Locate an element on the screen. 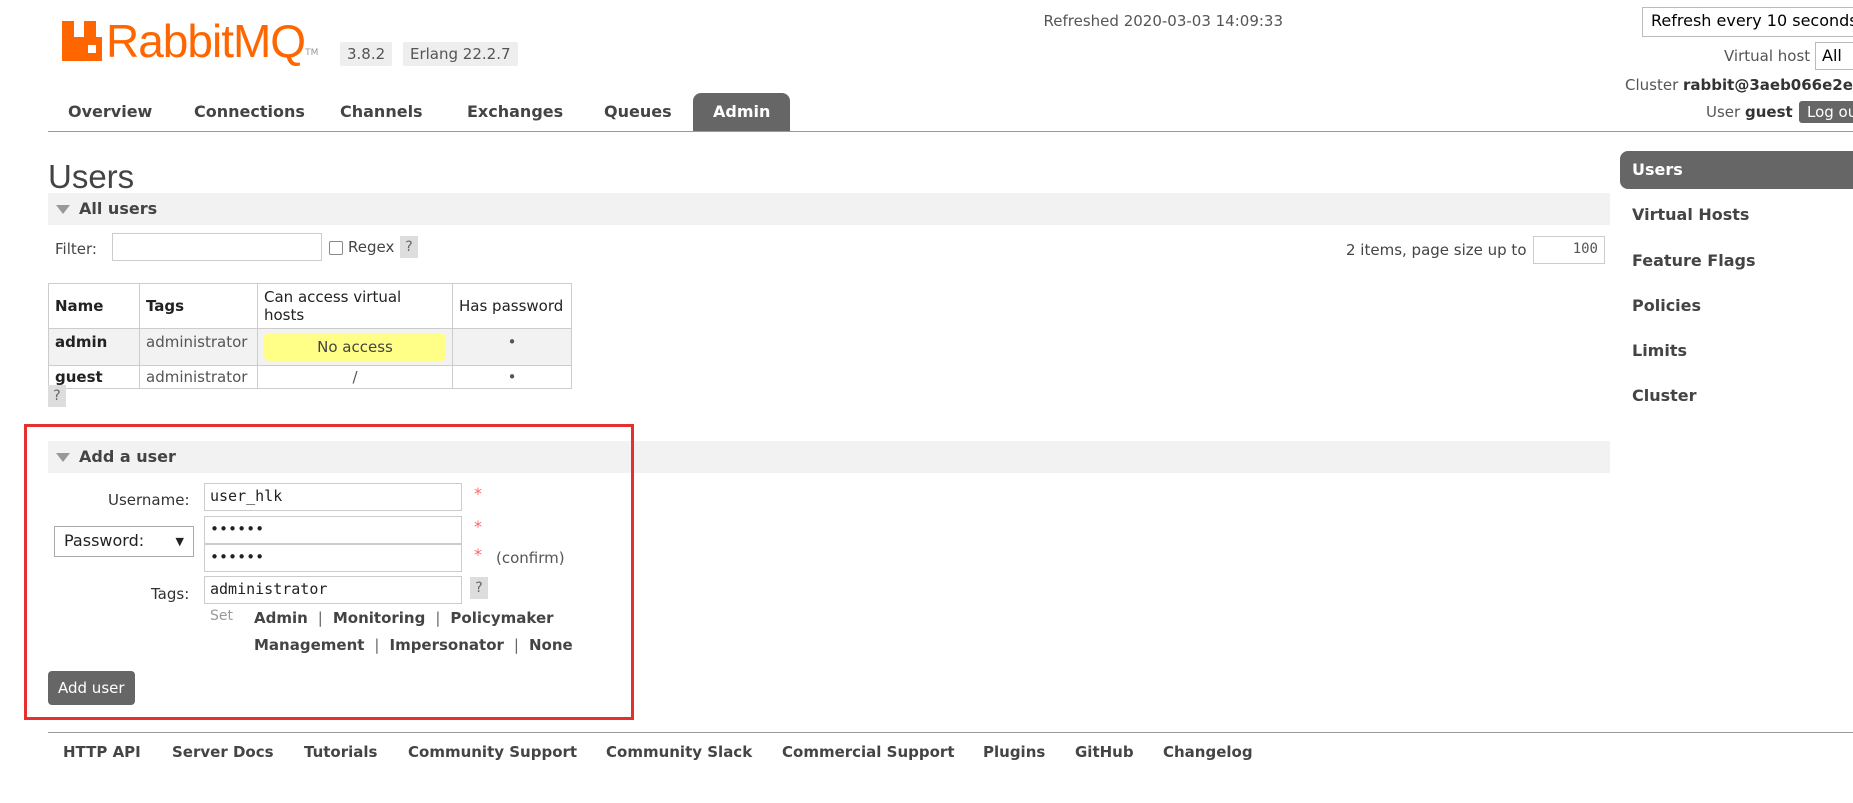 The width and height of the screenshot is (1853, 803). all-users-section-header: All users is located at coordinates (829, 209).